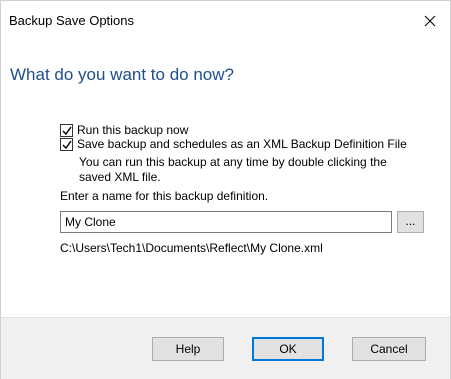 The height and width of the screenshot is (379, 451). I want to click on close-button, so click(430, 21).